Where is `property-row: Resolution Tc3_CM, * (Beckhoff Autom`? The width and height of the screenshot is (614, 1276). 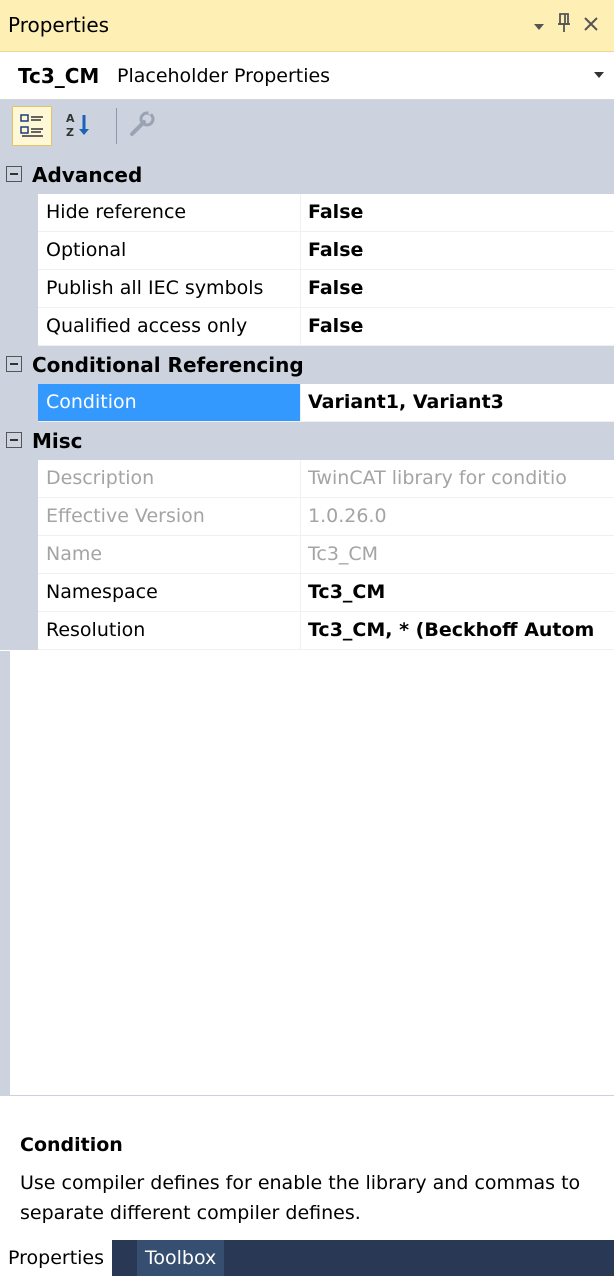 property-row: Resolution Tc3_CM, * (Beckhoff Autom is located at coordinates (307, 631).